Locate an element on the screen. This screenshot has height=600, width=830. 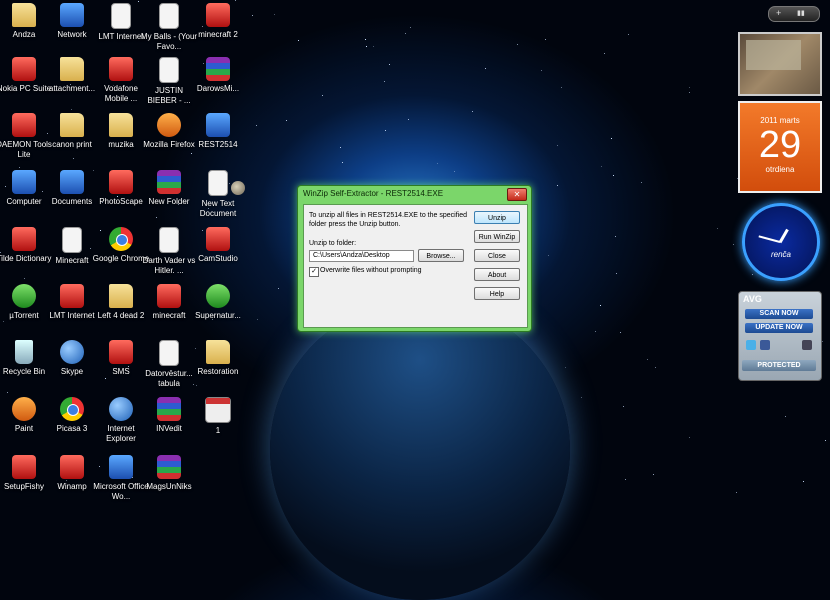
calendar-day: 29 is located at coordinates (780, 145).